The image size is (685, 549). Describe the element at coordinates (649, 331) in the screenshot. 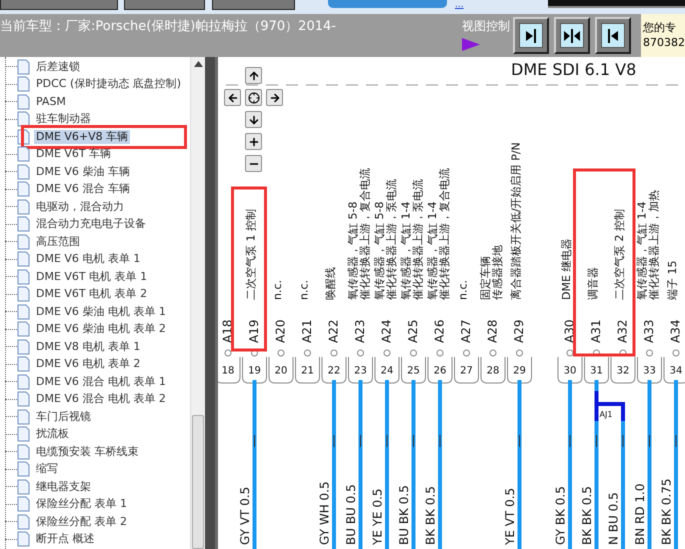

I see `pin-label: A33` at that location.